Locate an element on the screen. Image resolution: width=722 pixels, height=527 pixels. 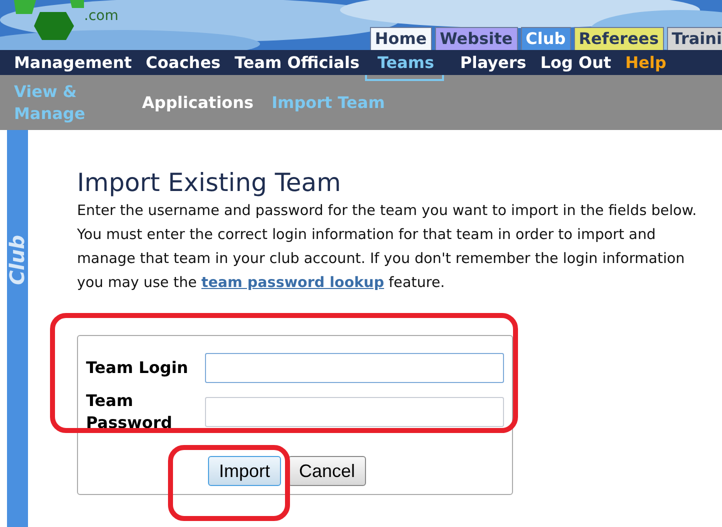
logo-domain: .com is located at coordinates (101, 16).